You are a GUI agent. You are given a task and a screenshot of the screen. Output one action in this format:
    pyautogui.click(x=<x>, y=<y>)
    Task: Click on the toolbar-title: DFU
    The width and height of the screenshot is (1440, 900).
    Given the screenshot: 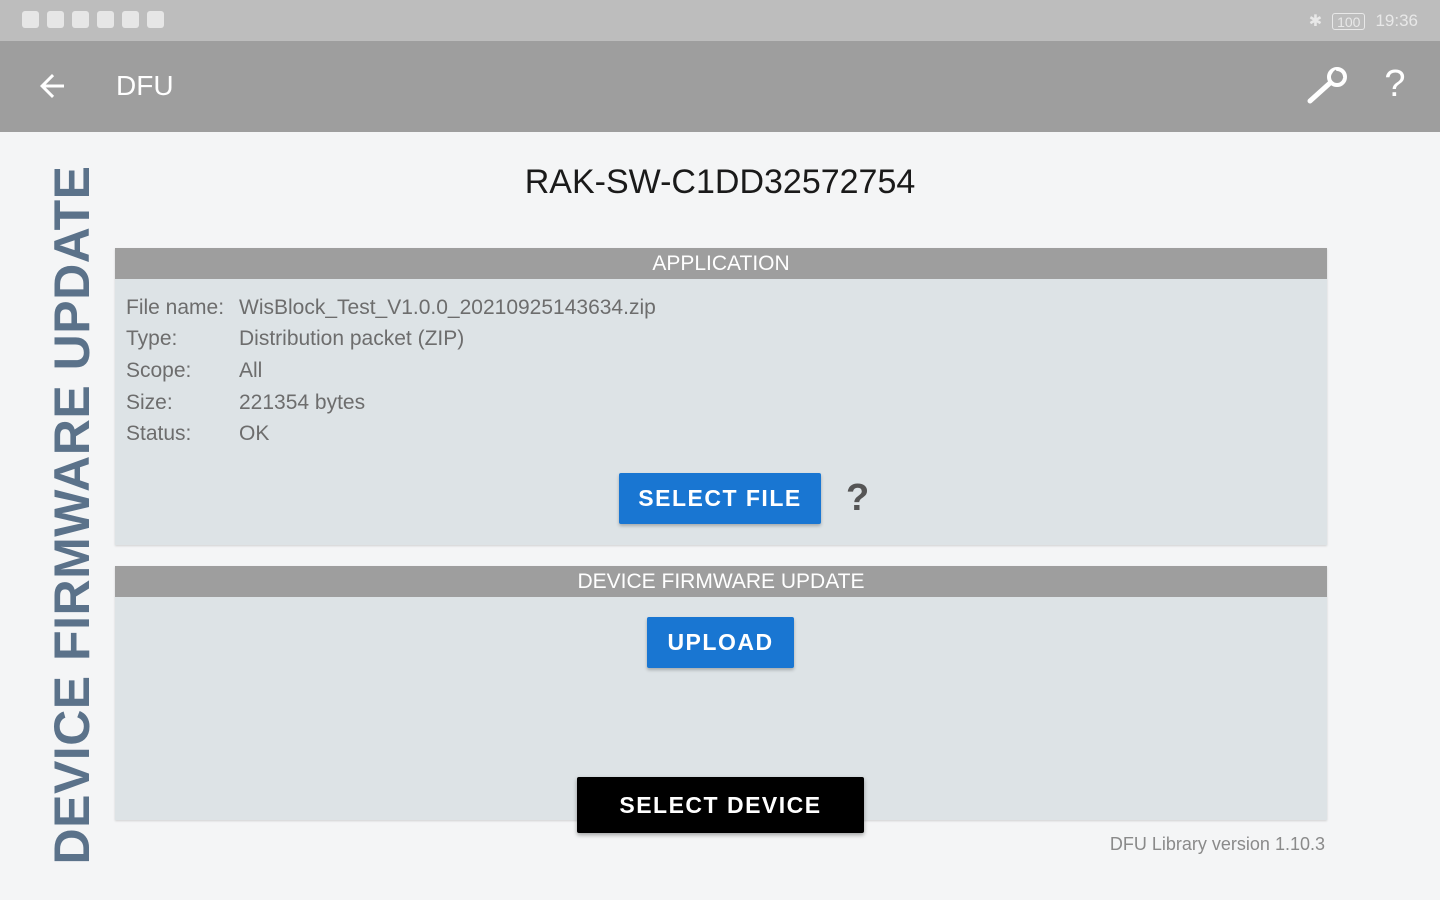 What is the action you would take?
    pyautogui.click(x=145, y=85)
    